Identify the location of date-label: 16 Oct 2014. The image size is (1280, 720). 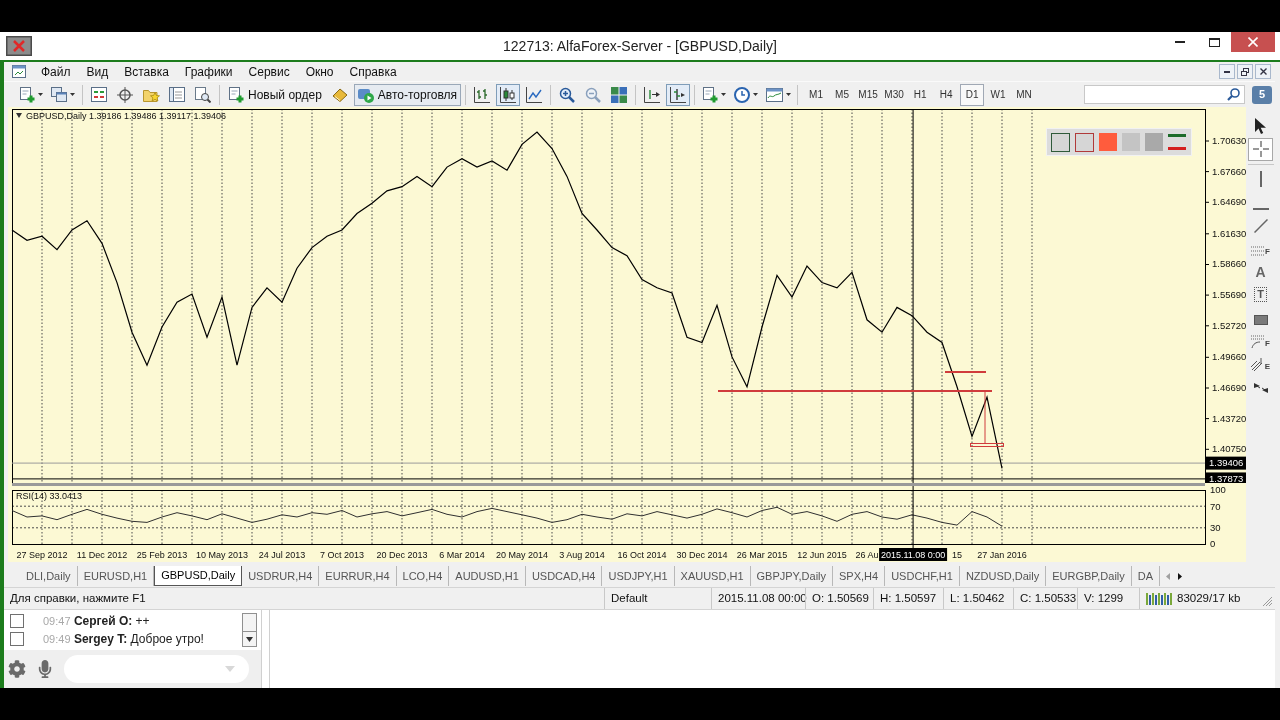
(642, 555).